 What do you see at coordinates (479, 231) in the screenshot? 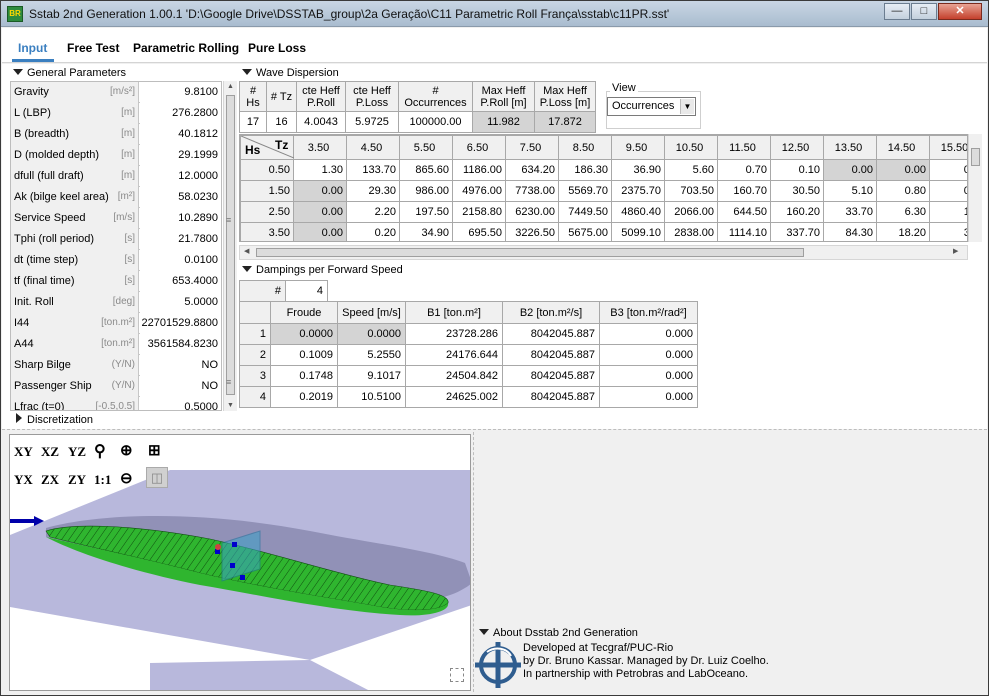
I see `occurrence-cell: 695.50` at bounding box center [479, 231].